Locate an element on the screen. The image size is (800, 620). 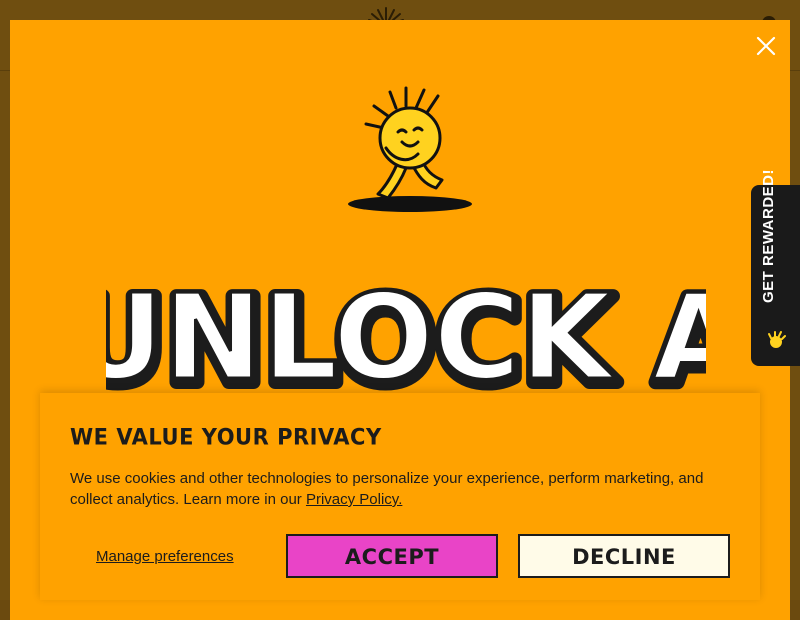
accept-button: ACCEPT is located at coordinates (392, 556).